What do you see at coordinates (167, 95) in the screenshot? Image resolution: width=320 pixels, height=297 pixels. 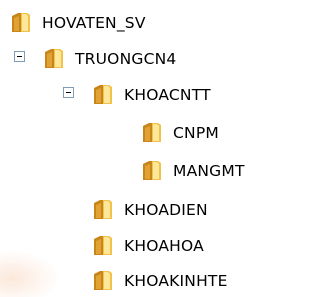 I see `tree-node-label: KHOACNTT` at bounding box center [167, 95].